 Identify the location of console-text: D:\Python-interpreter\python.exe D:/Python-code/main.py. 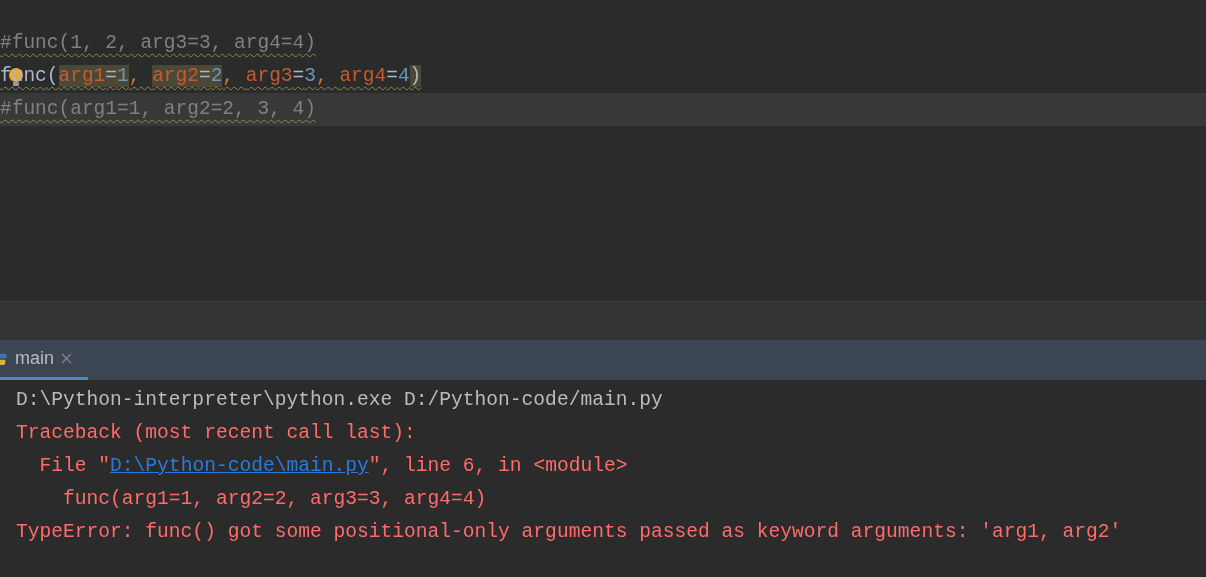
(339, 400).